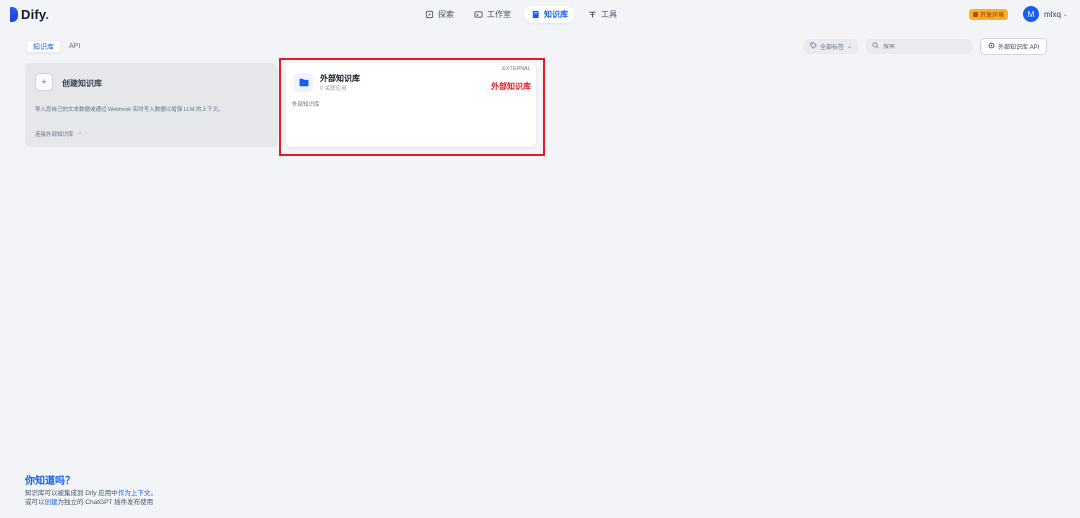 This screenshot has height=518, width=1080. Describe the element at coordinates (446, 14) in the screenshot. I see `nav-explore-label: 探索` at that location.